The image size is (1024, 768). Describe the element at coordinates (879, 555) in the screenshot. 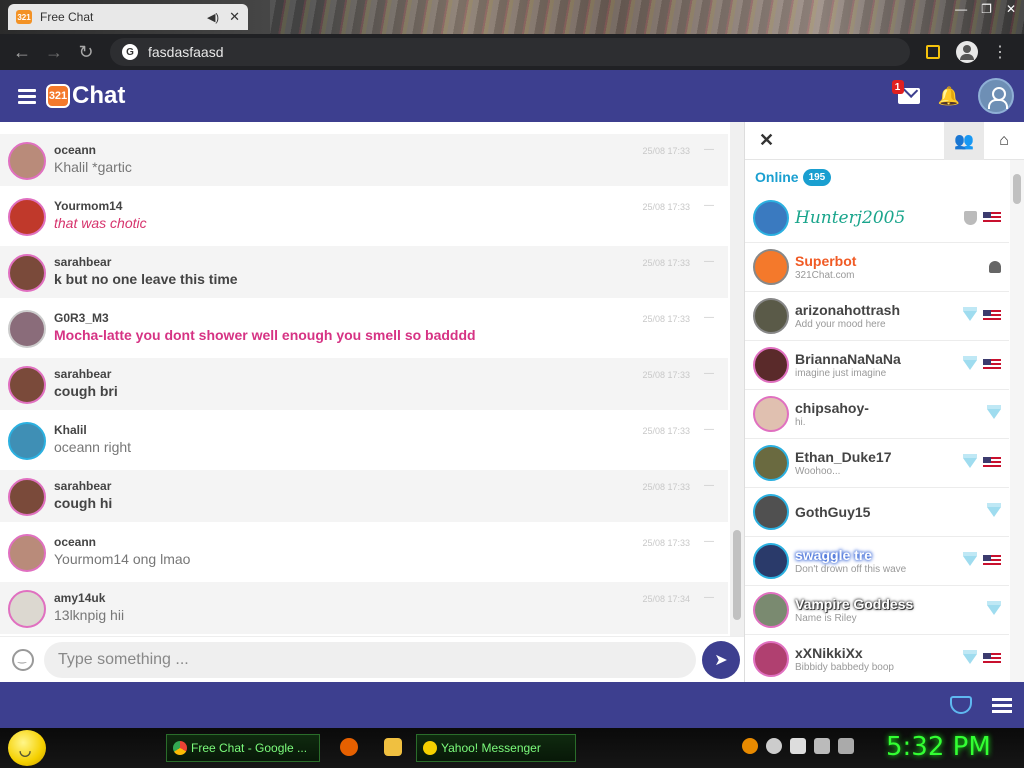

I see `user-name: swaggle tre` at that location.